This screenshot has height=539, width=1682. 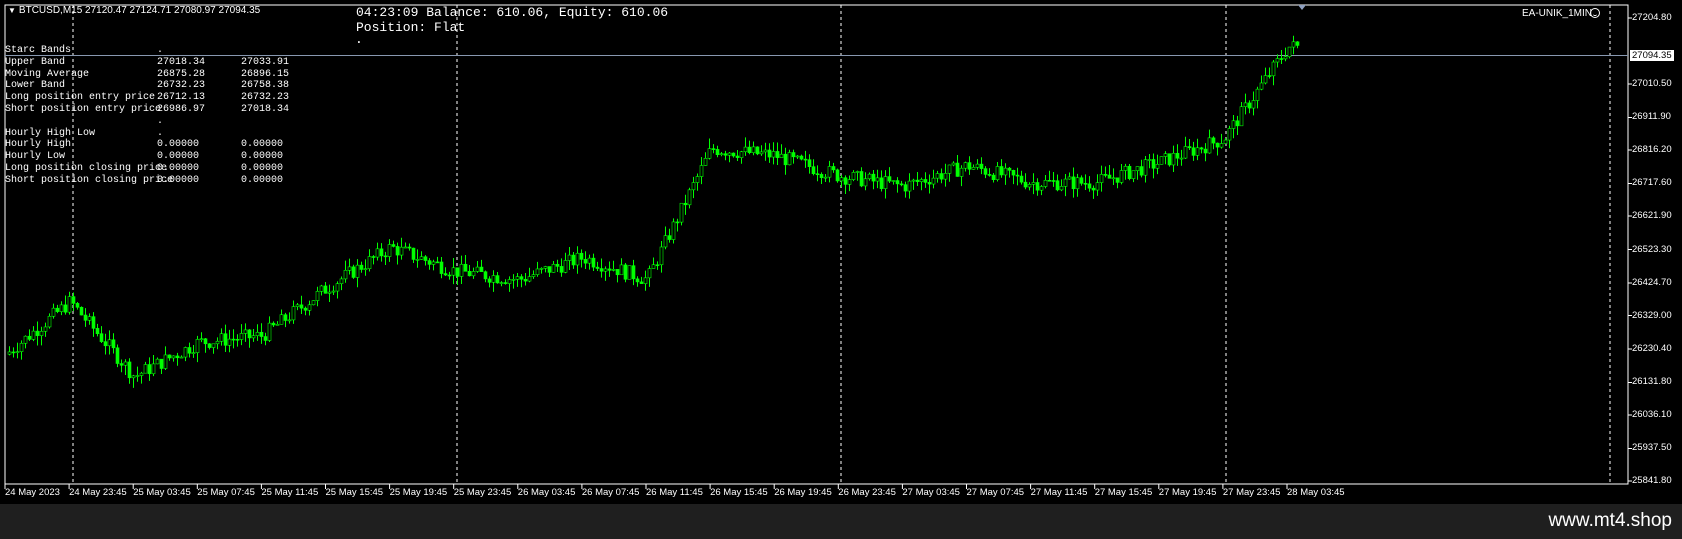 I want to click on starc-value: 26712.13, so click(x=181, y=98).